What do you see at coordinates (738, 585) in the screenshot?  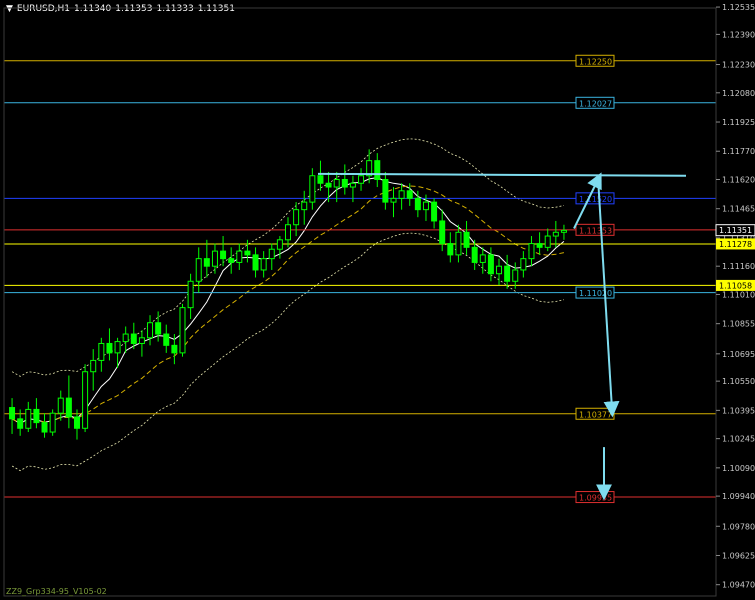 I see `y-tick-label: 1.09470` at bounding box center [738, 585].